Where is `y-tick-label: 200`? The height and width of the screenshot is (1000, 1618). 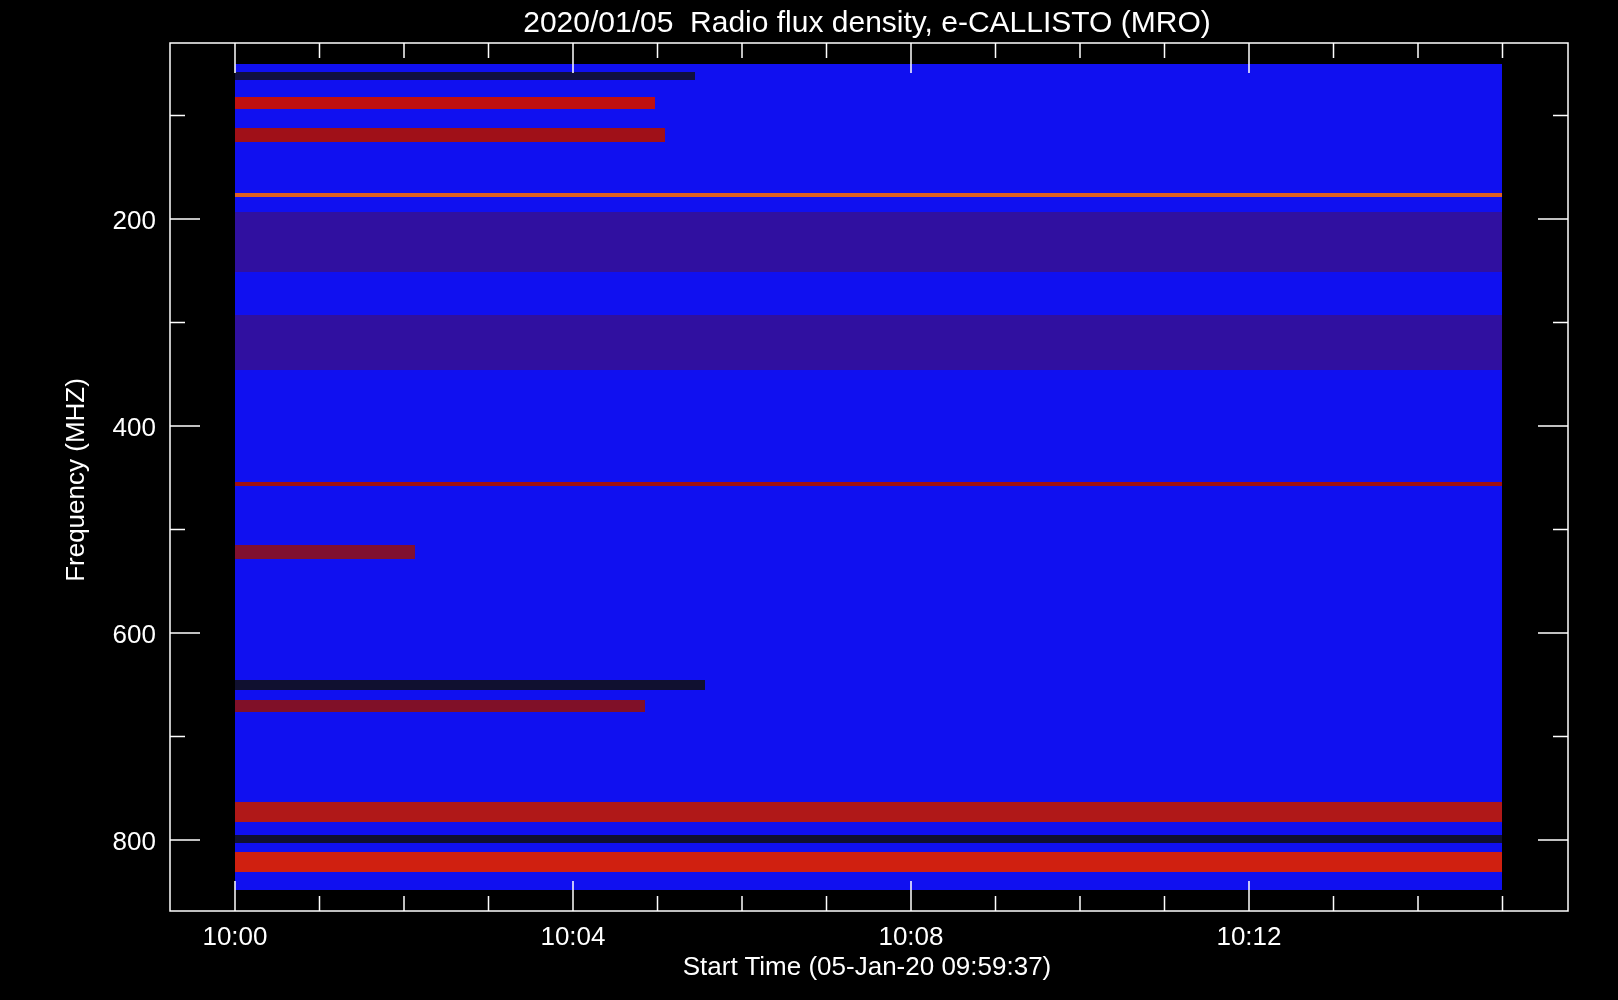
y-tick-label: 200 is located at coordinates (134, 220).